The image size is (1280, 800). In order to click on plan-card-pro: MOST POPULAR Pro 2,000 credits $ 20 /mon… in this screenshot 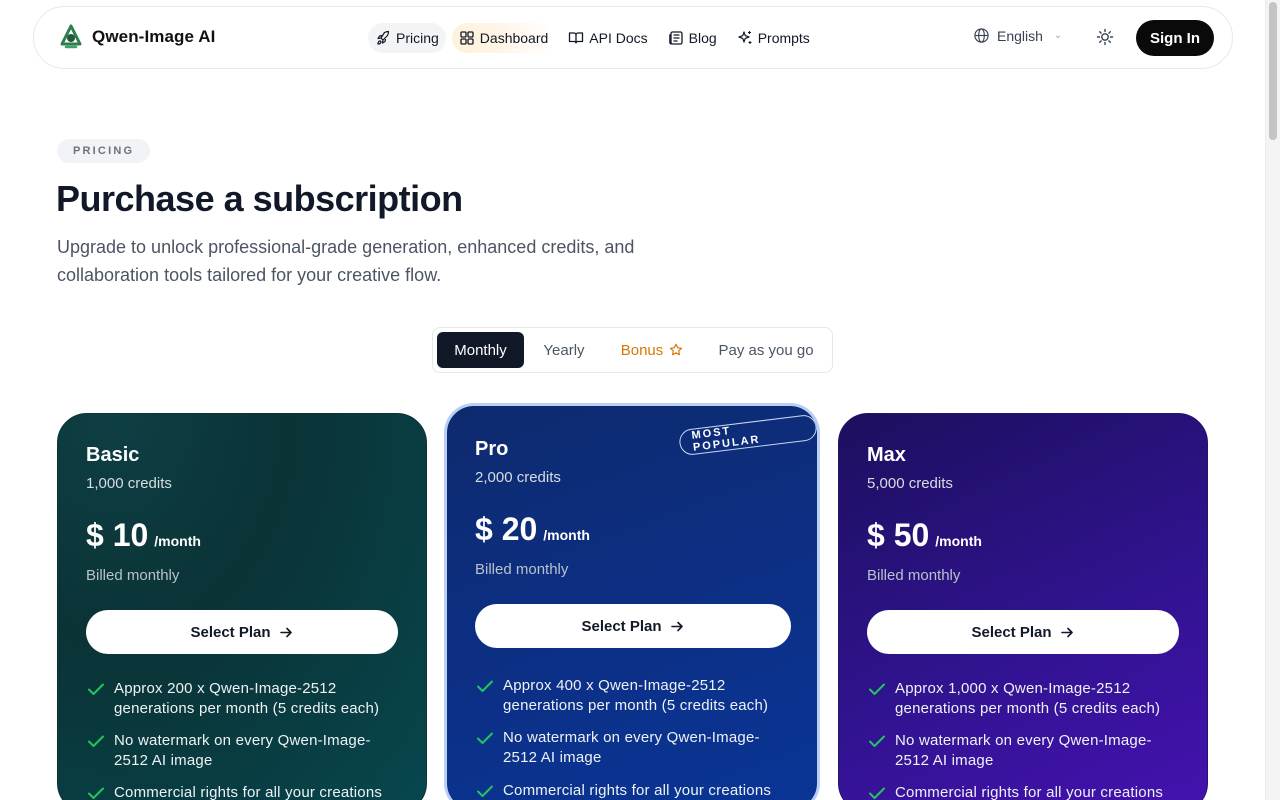, I will do `click(632, 601)`.